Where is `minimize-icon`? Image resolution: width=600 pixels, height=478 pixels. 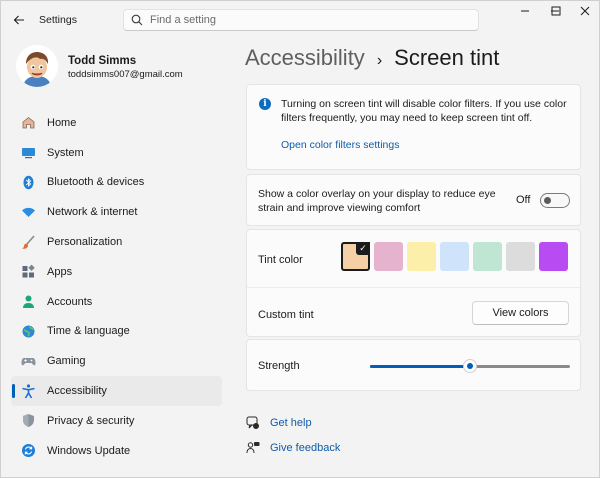
minimize-icon is located at coordinates (525, 11).